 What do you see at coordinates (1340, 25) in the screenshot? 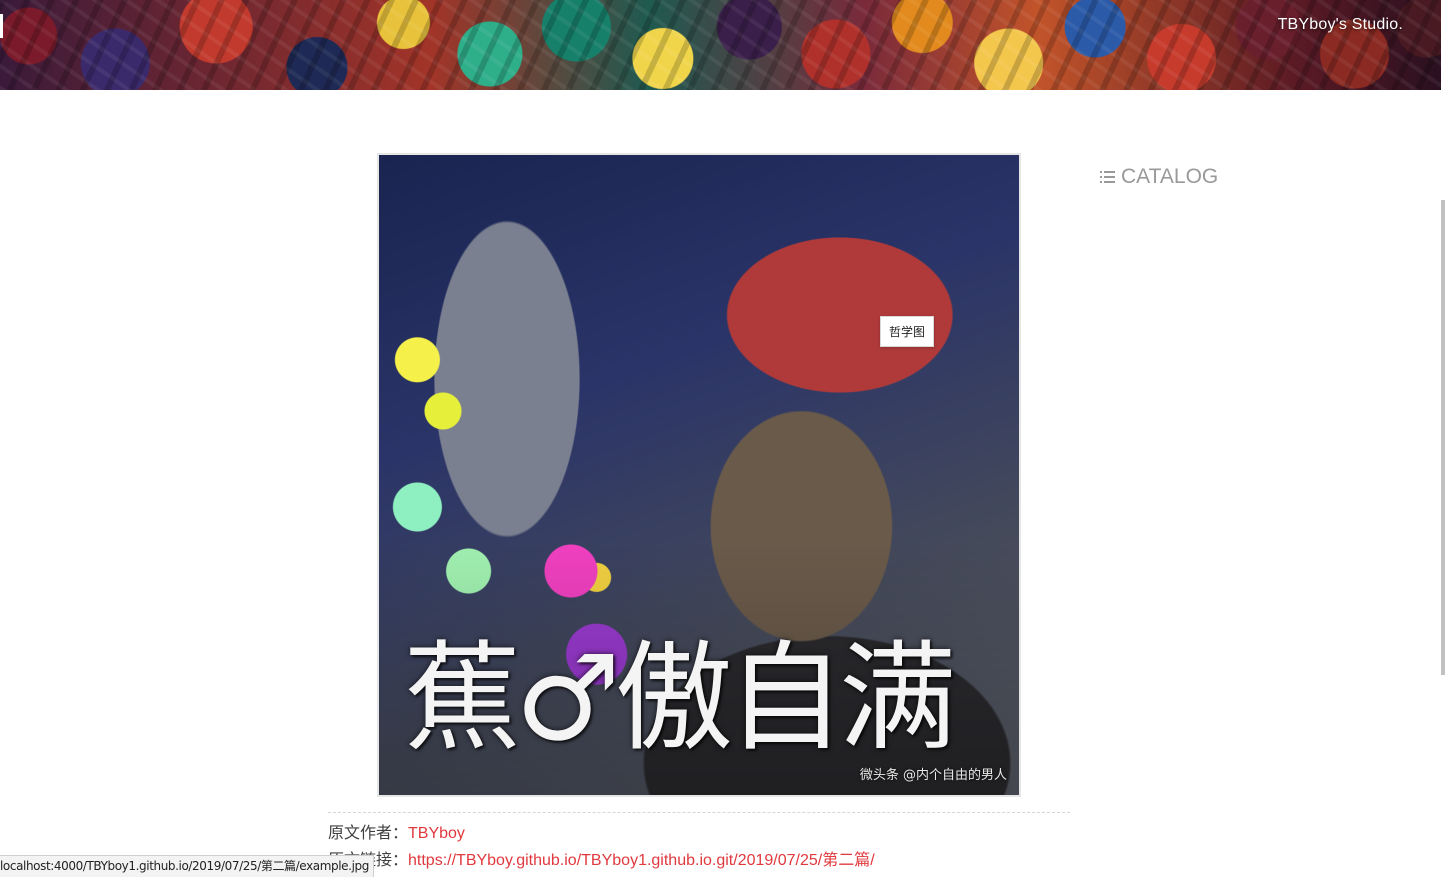
I see `site-brand-link: TBYboy's Studio.` at bounding box center [1340, 25].